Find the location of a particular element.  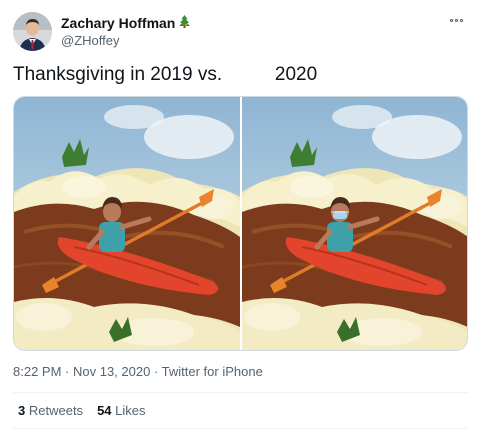

tweet-text: Thanksgiving in 2019 vs. 2020 is located at coordinates (165, 75).